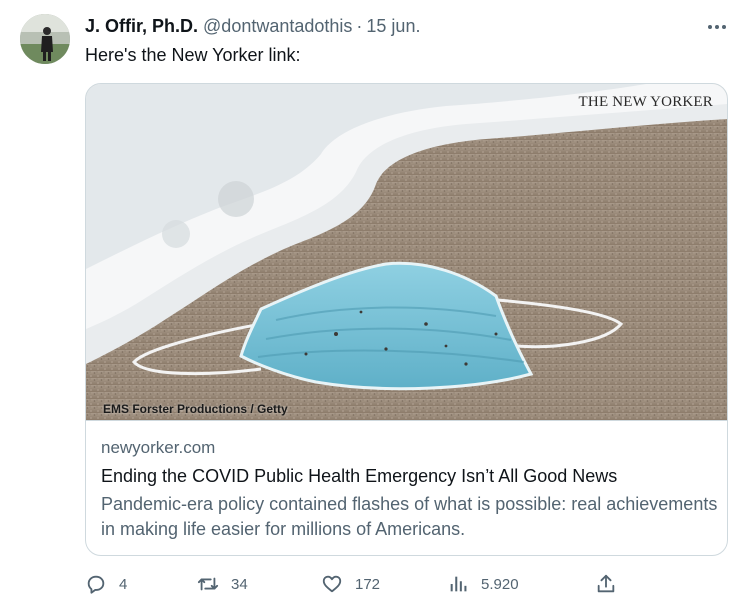 The height and width of the screenshot is (610, 748). What do you see at coordinates (393, 26) in the screenshot?
I see `tweet-date: 15 jun.` at bounding box center [393, 26].